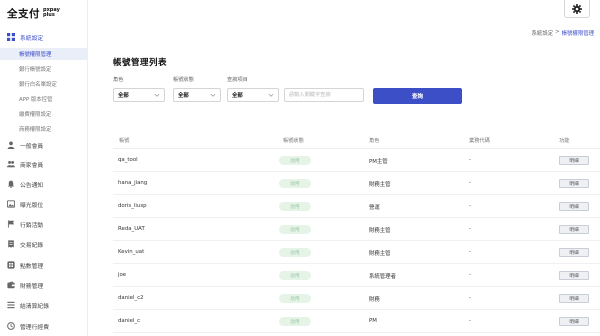 The width and height of the screenshot is (600, 336). Describe the element at coordinates (44, 69) in the screenshot. I see `sidebar-subitem-bank-account: 銀行帳號設定` at that location.